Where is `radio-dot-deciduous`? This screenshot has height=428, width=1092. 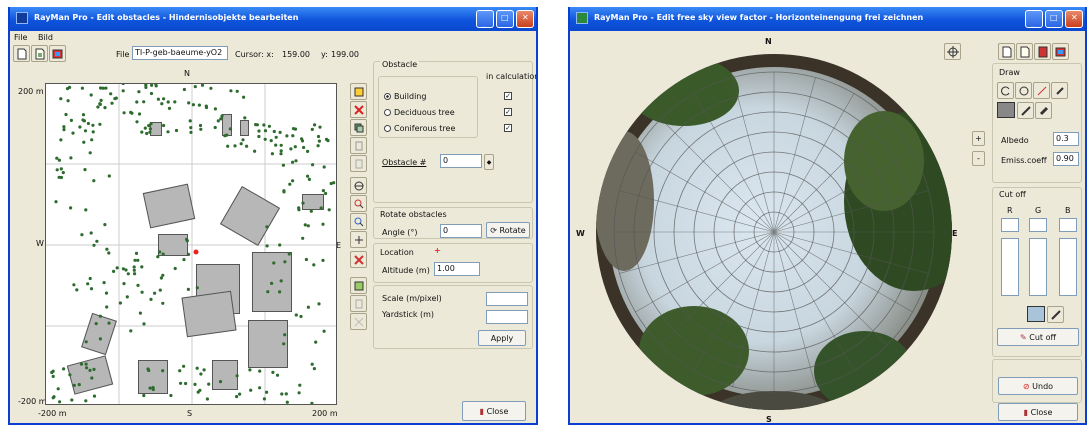
radio-dot-deciduous is located at coordinates (387, 112).